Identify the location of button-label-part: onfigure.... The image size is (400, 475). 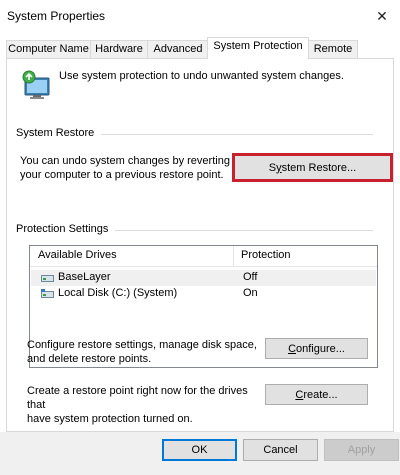
(320, 348).